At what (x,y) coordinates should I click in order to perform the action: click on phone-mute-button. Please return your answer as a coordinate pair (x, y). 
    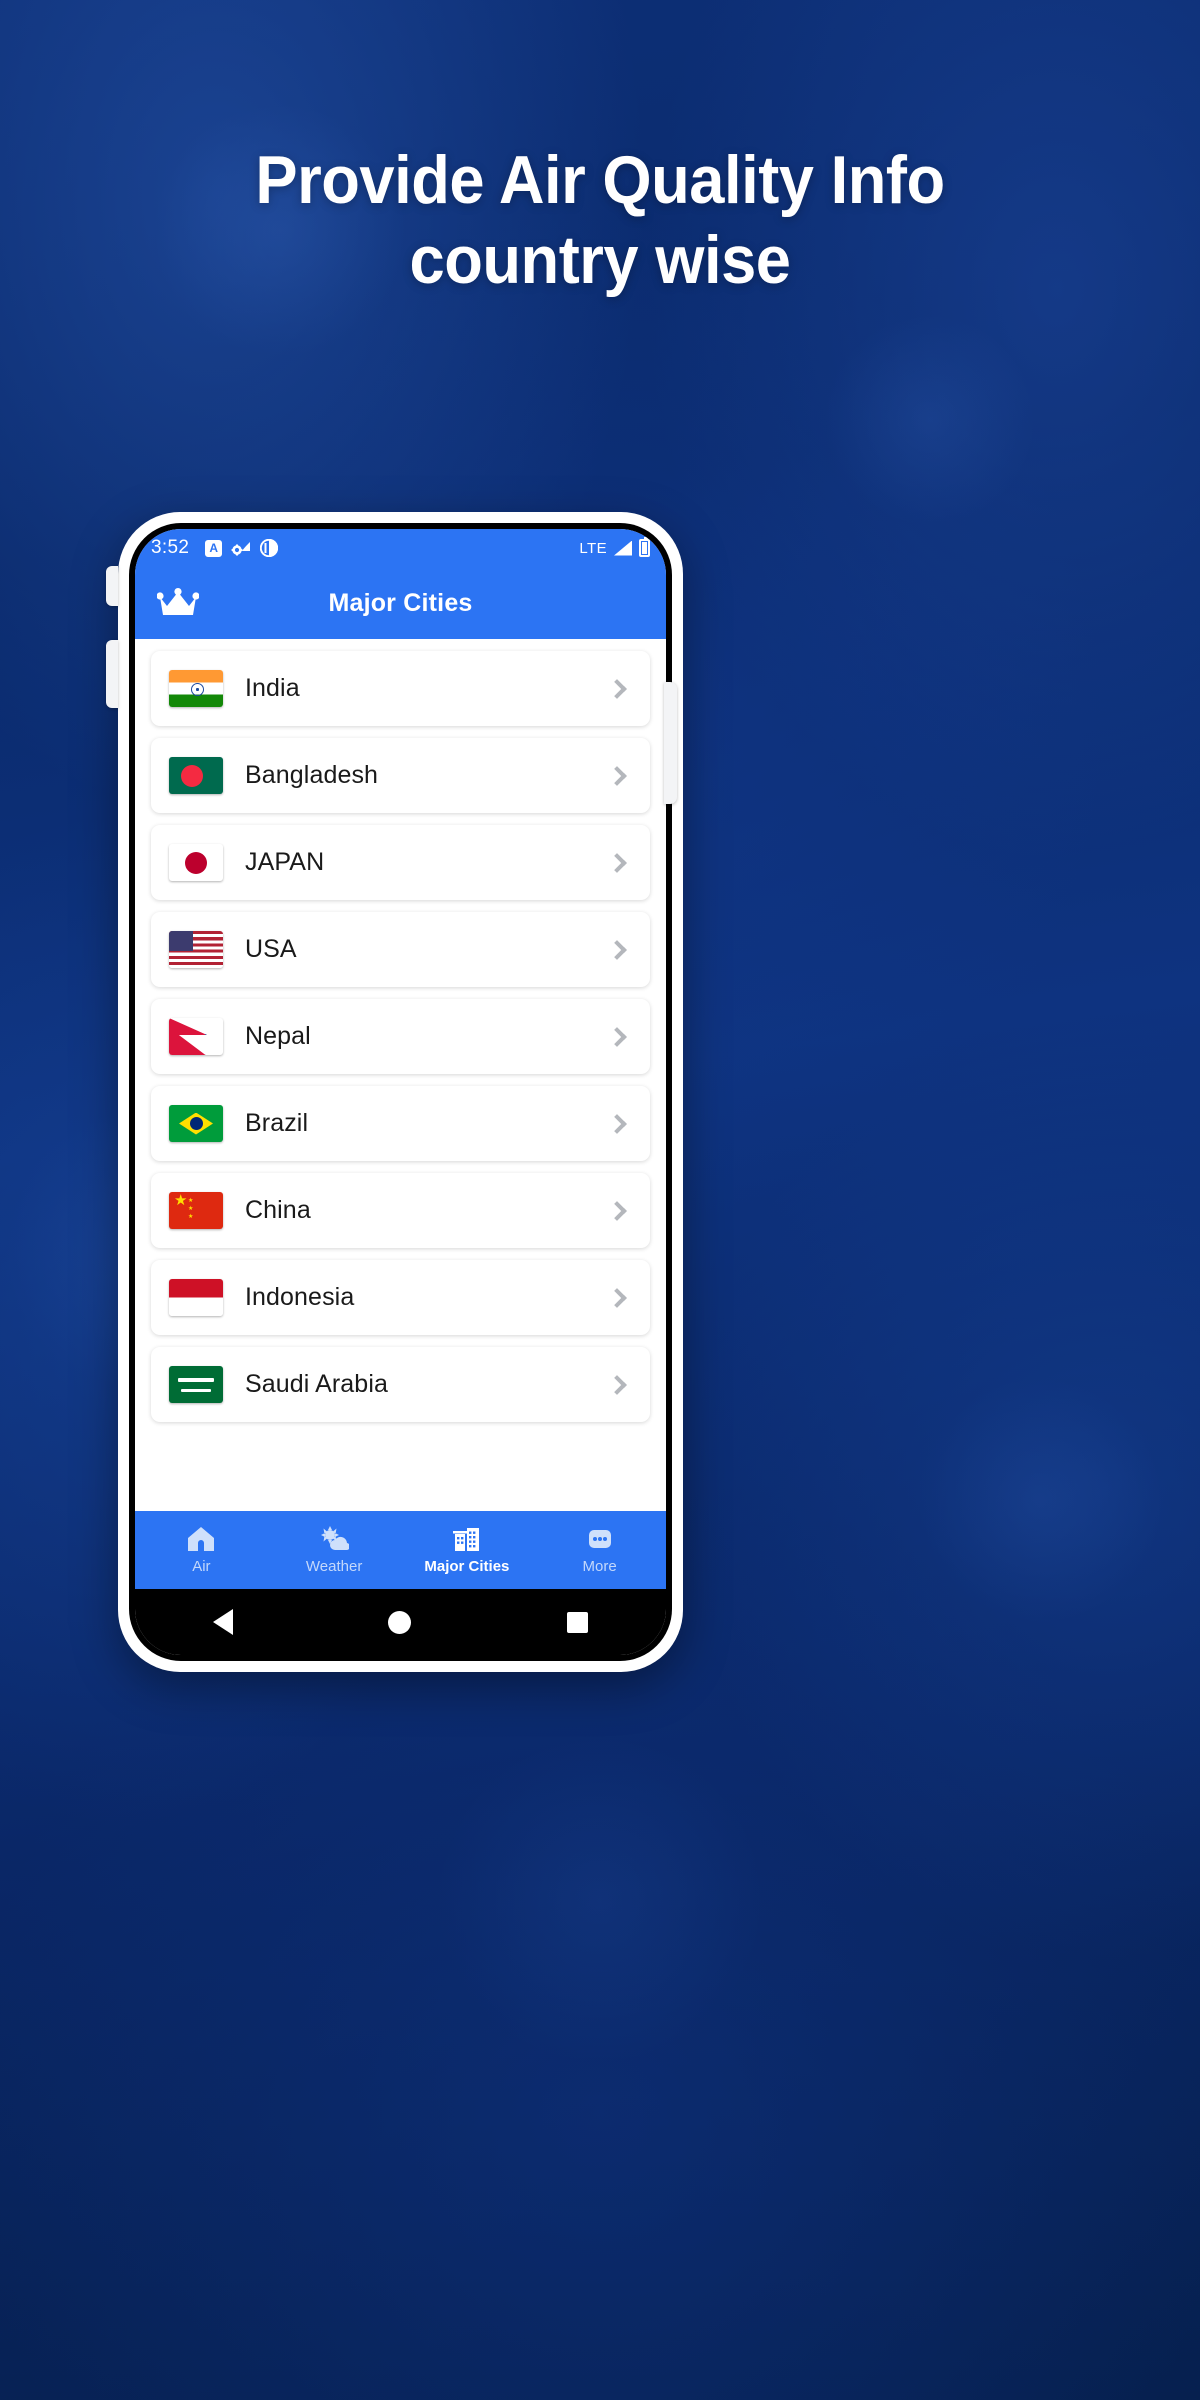
    Looking at the image, I should click on (112, 586).